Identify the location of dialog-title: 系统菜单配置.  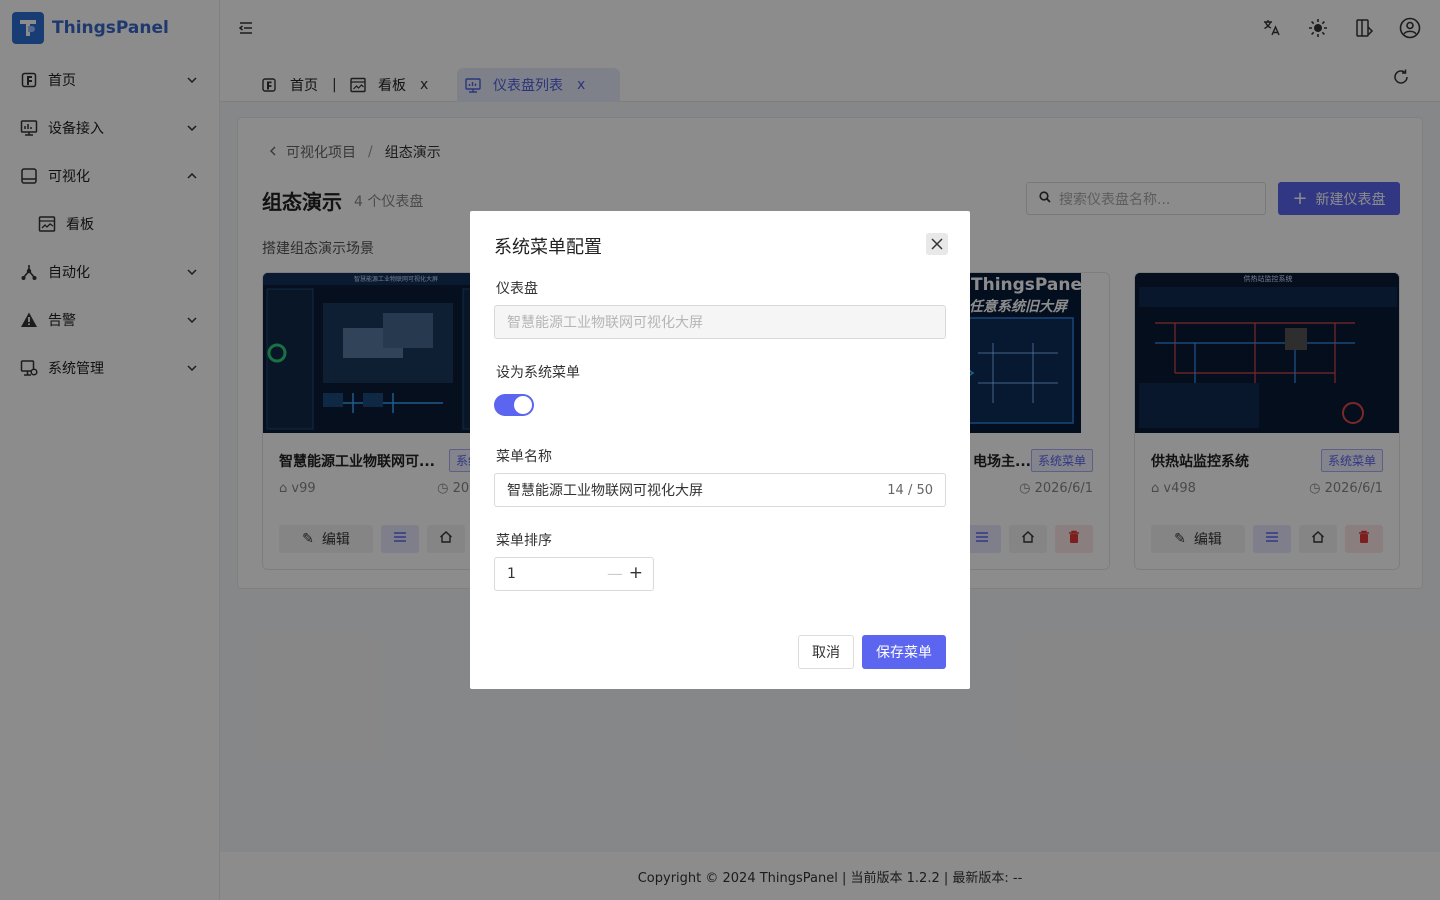
(548, 247).